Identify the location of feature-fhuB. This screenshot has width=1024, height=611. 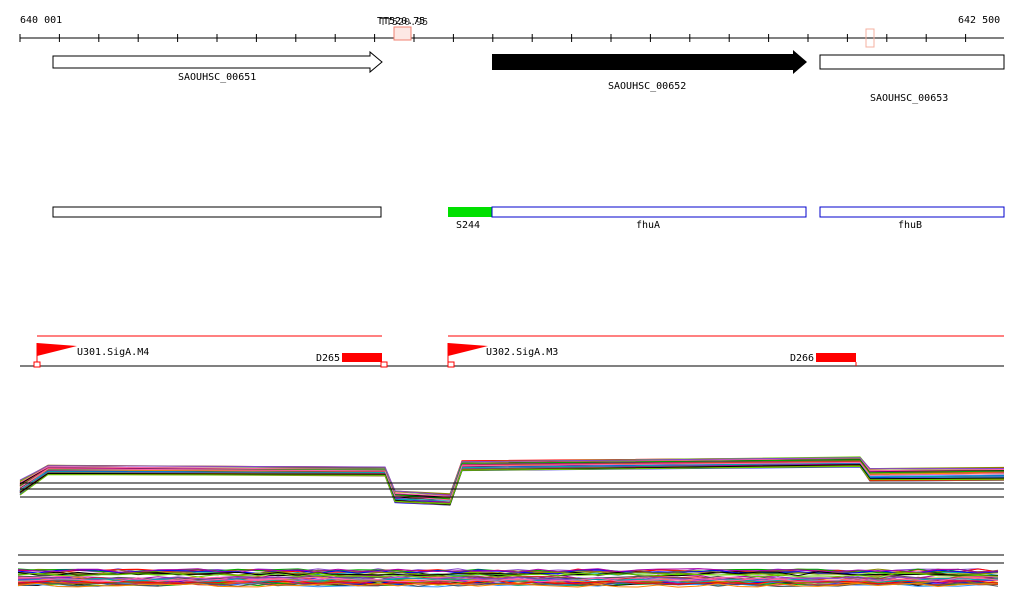
(912, 212).